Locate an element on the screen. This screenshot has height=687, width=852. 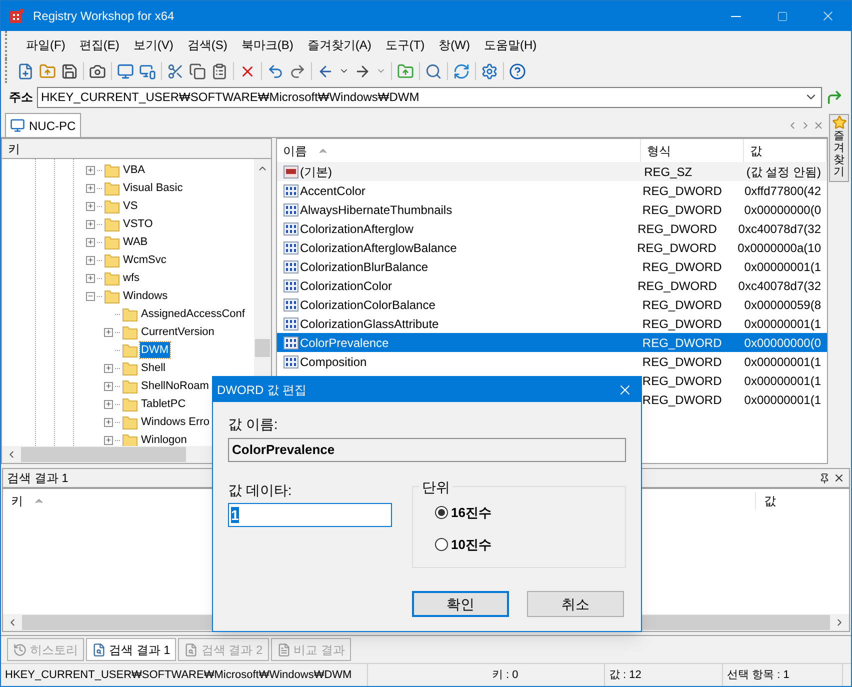
status-text: 선택 항목 : 1 is located at coordinates (783, 675).